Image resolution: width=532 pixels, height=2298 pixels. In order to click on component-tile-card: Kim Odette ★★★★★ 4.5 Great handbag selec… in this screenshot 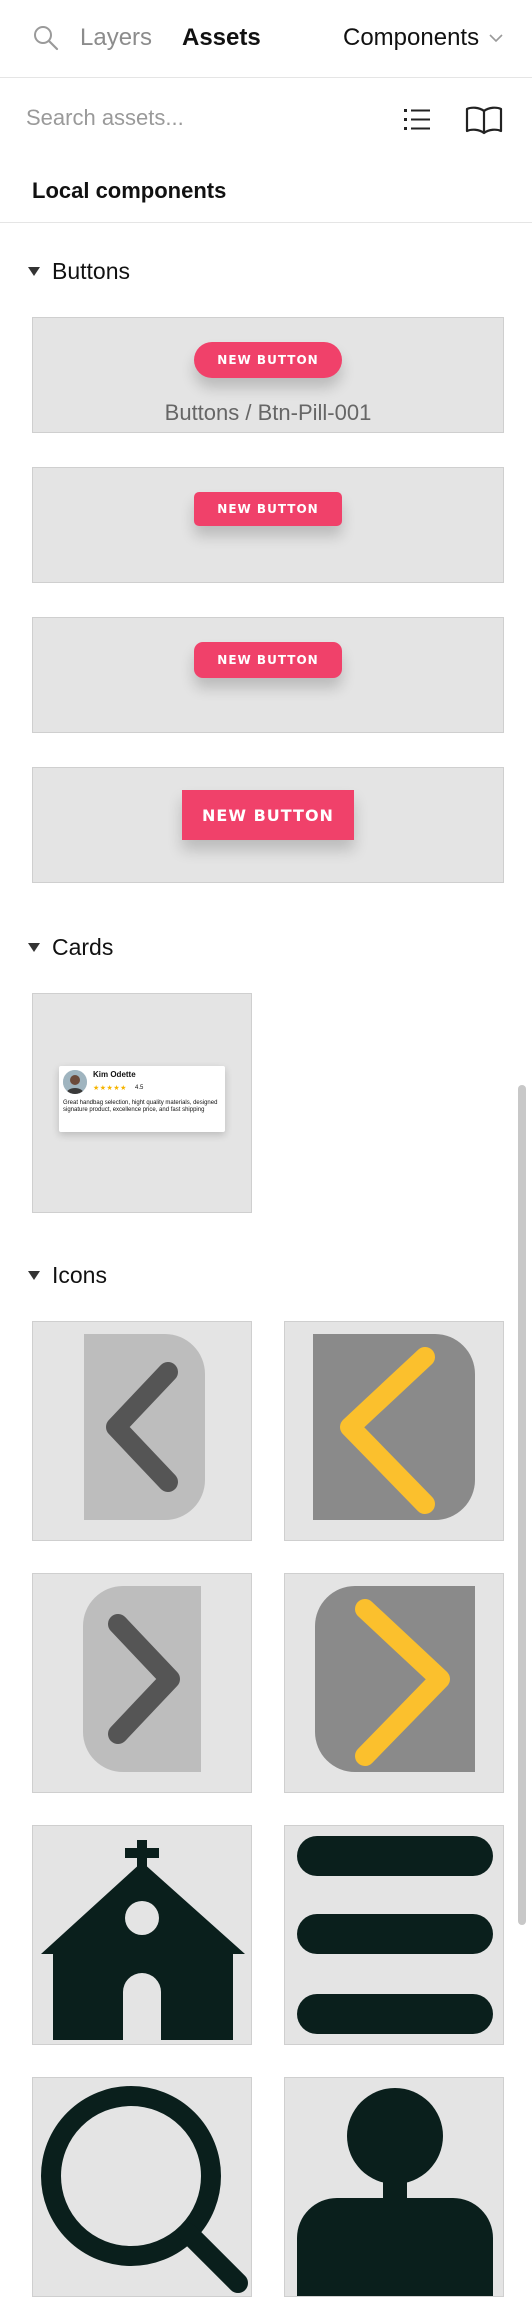, I will do `click(142, 1103)`.